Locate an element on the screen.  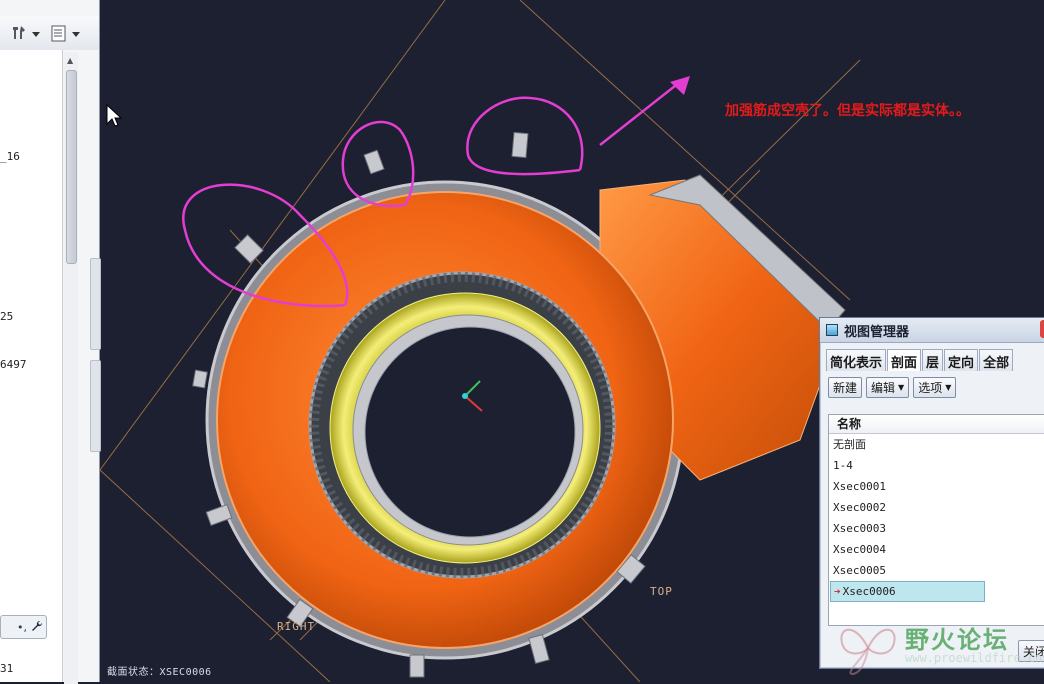
tab-all: 全部 is located at coordinates (996, 360).